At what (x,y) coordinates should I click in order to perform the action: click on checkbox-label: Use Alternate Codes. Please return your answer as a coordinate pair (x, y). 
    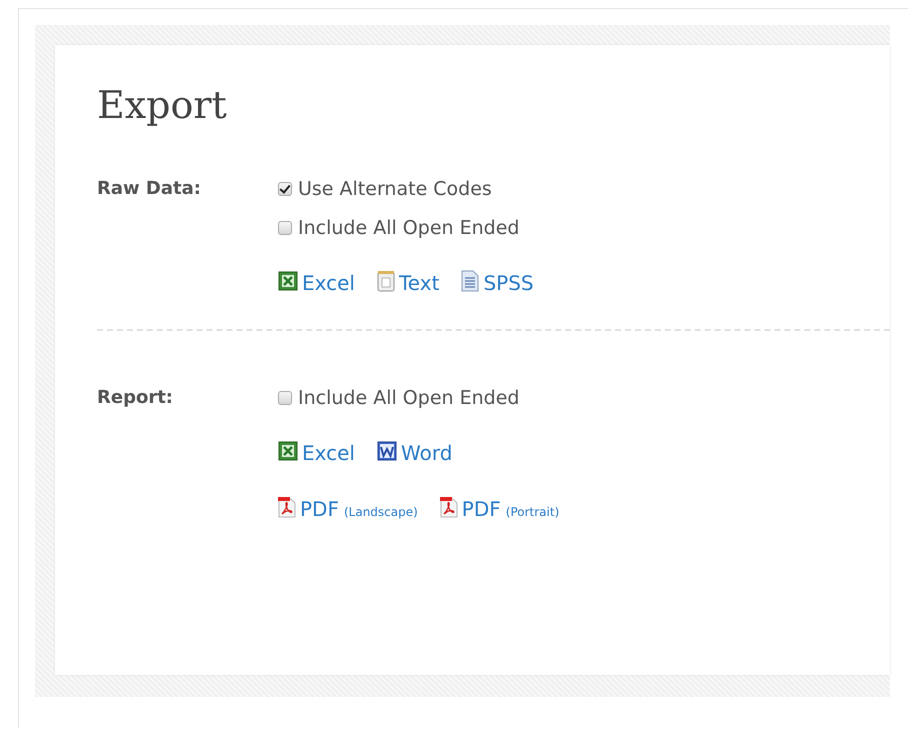
    Looking at the image, I should click on (395, 189).